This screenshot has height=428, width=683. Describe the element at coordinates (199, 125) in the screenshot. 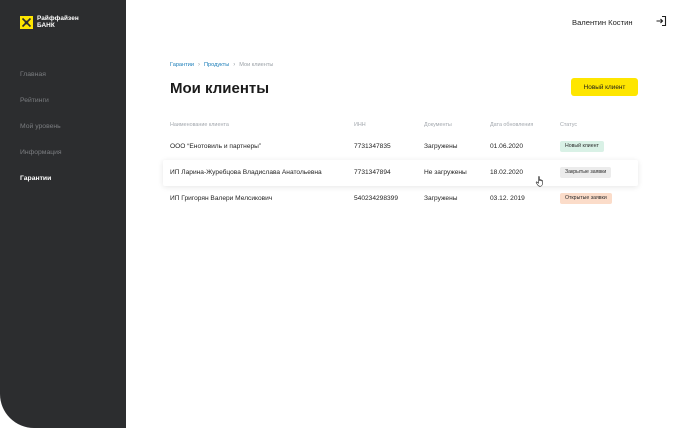

I see `column-header-name: Наименование клиента` at that location.